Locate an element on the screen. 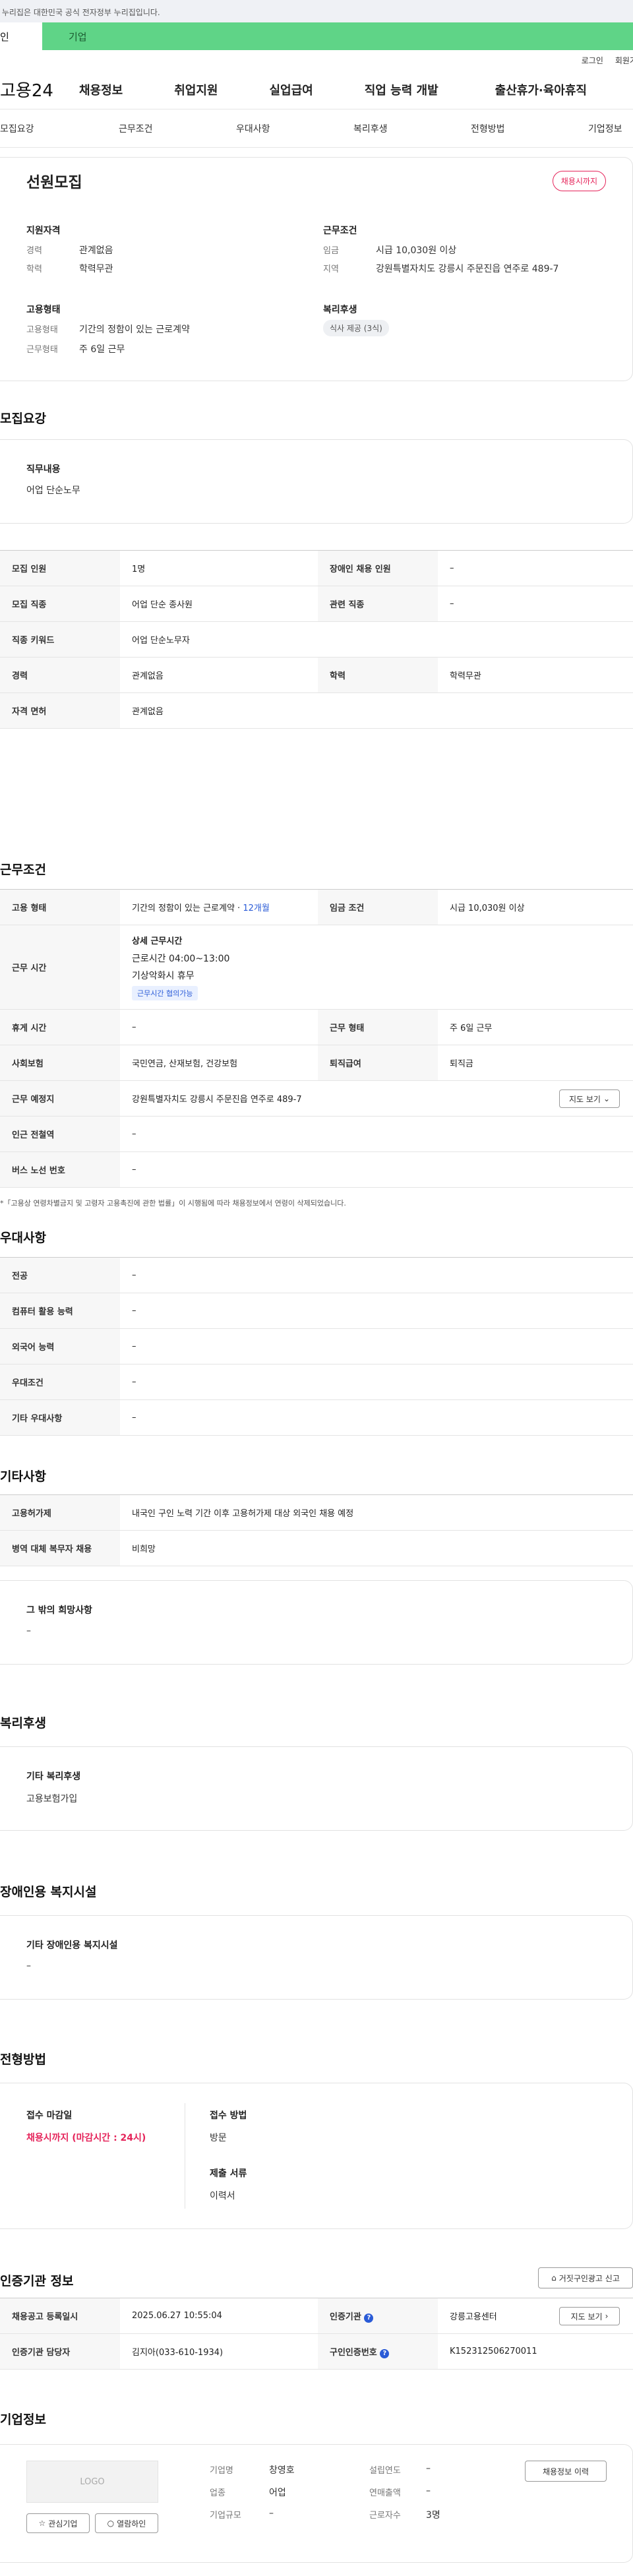 This screenshot has height=2576, width=633. gnb-menu-training: 직업 능력 개발 is located at coordinates (401, 89).